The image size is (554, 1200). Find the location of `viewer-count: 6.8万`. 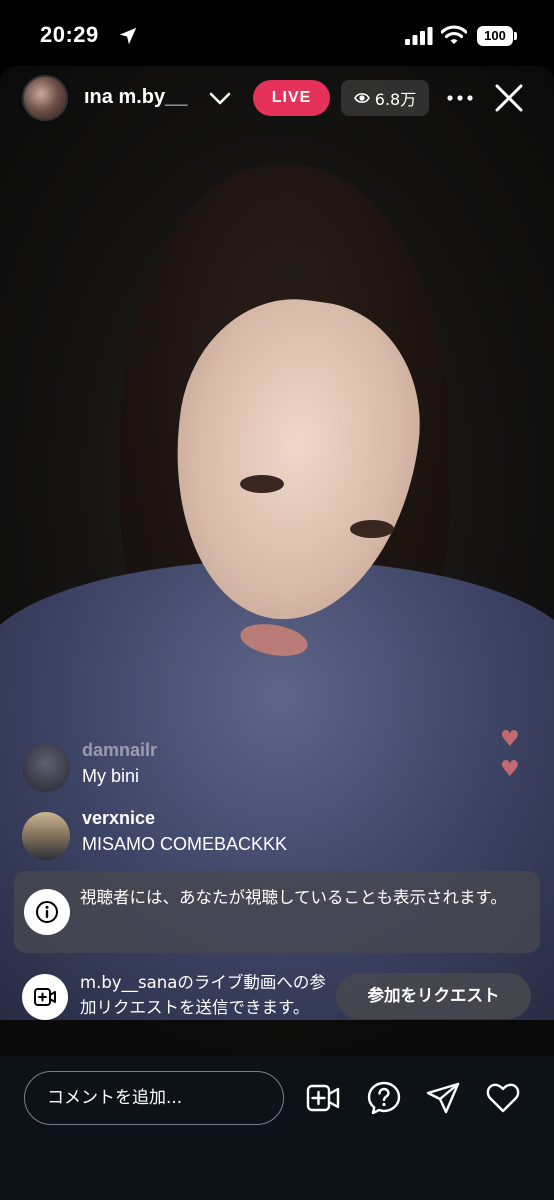

viewer-count: 6.8万 is located at coordinates (395, 99).